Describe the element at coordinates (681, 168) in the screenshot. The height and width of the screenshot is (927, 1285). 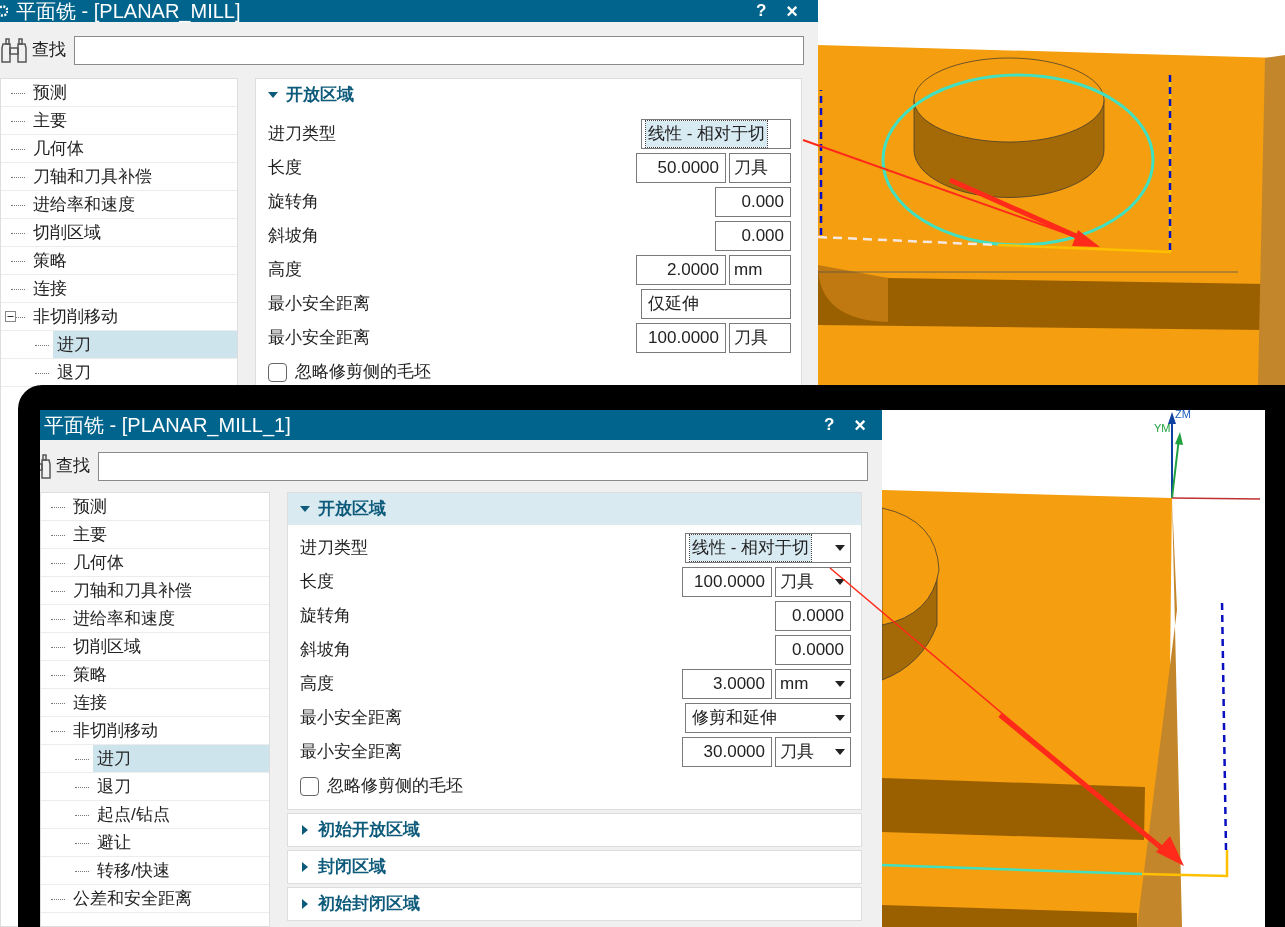
I see `number-field: 50.0000` at that location.